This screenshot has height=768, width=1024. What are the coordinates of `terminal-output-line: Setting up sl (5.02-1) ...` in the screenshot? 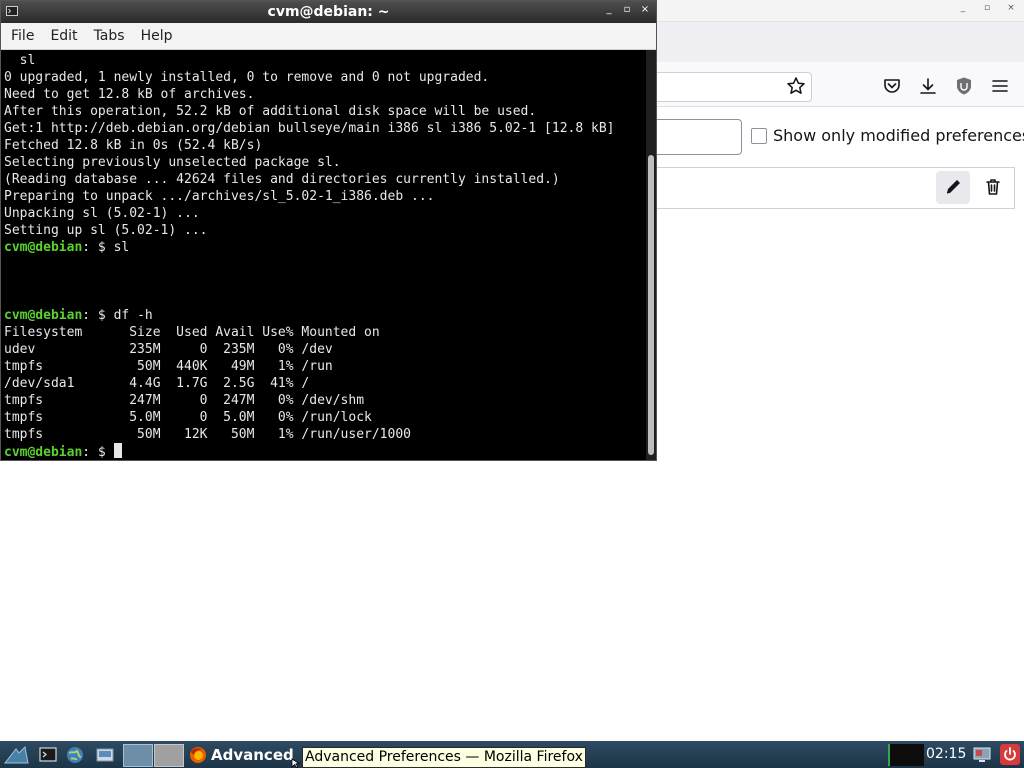 It's located at (309, 230).